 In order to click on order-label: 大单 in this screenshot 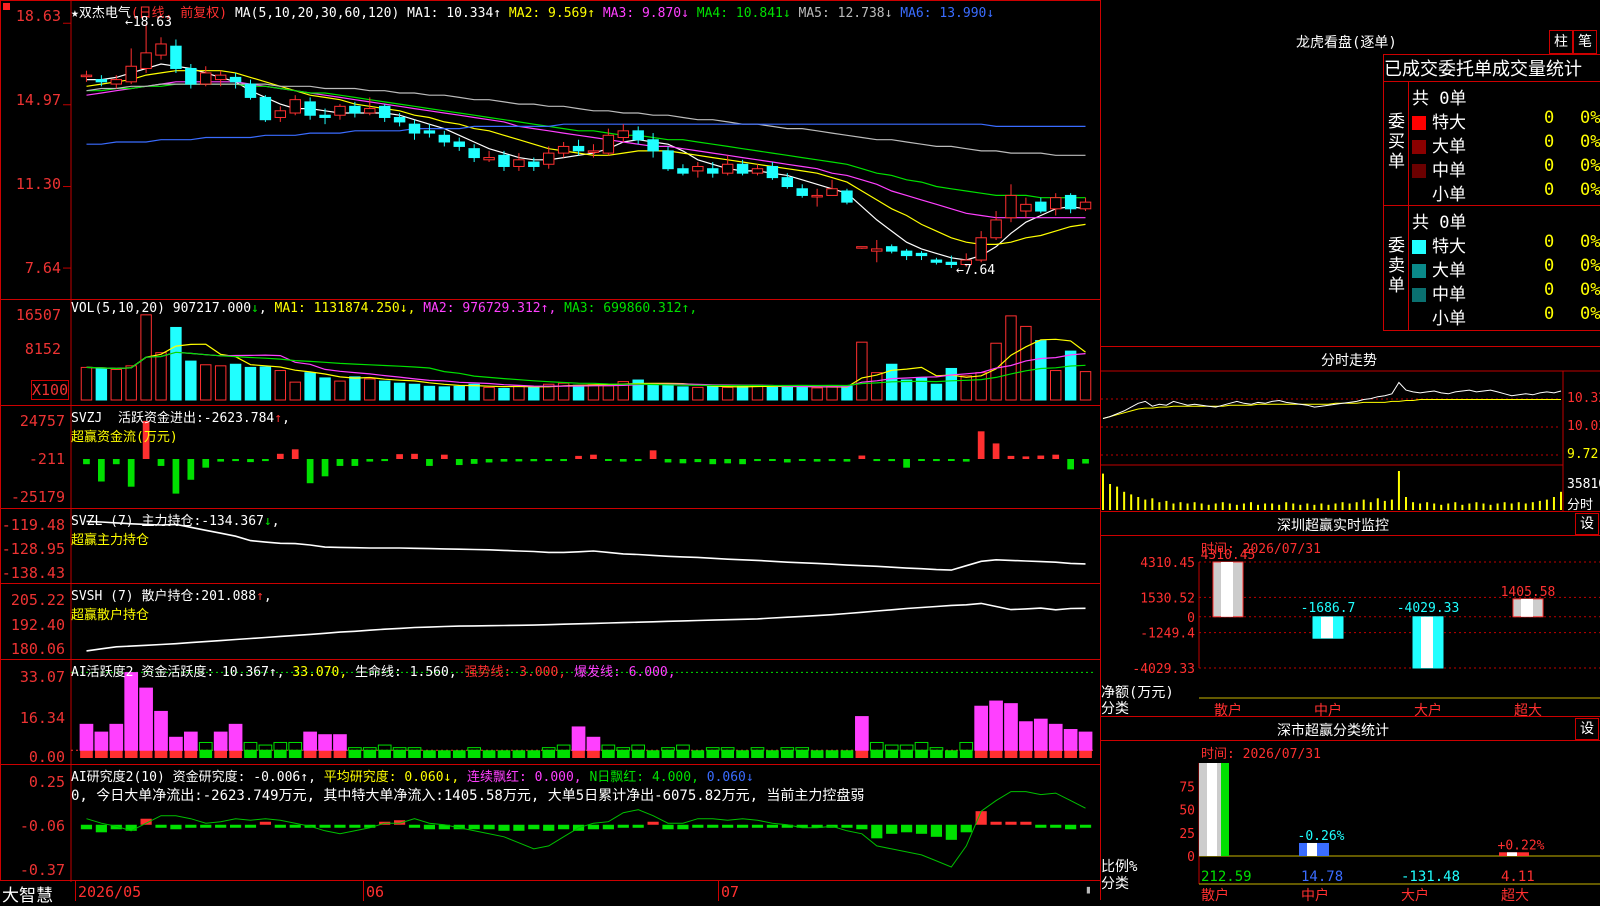, I will do `click(1449, 147)`.